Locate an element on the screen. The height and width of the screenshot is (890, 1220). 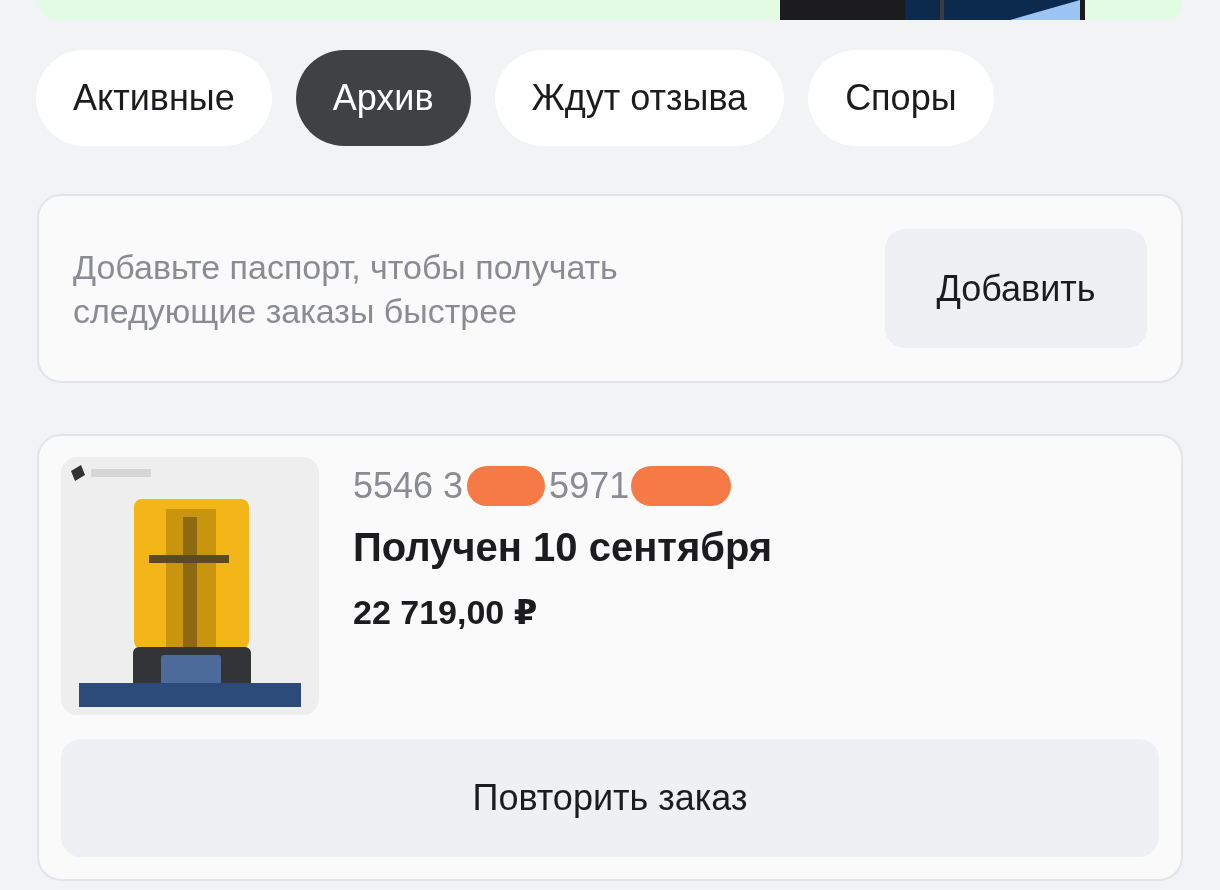
add-button: Добавить is located at coordinates (1016, 288).